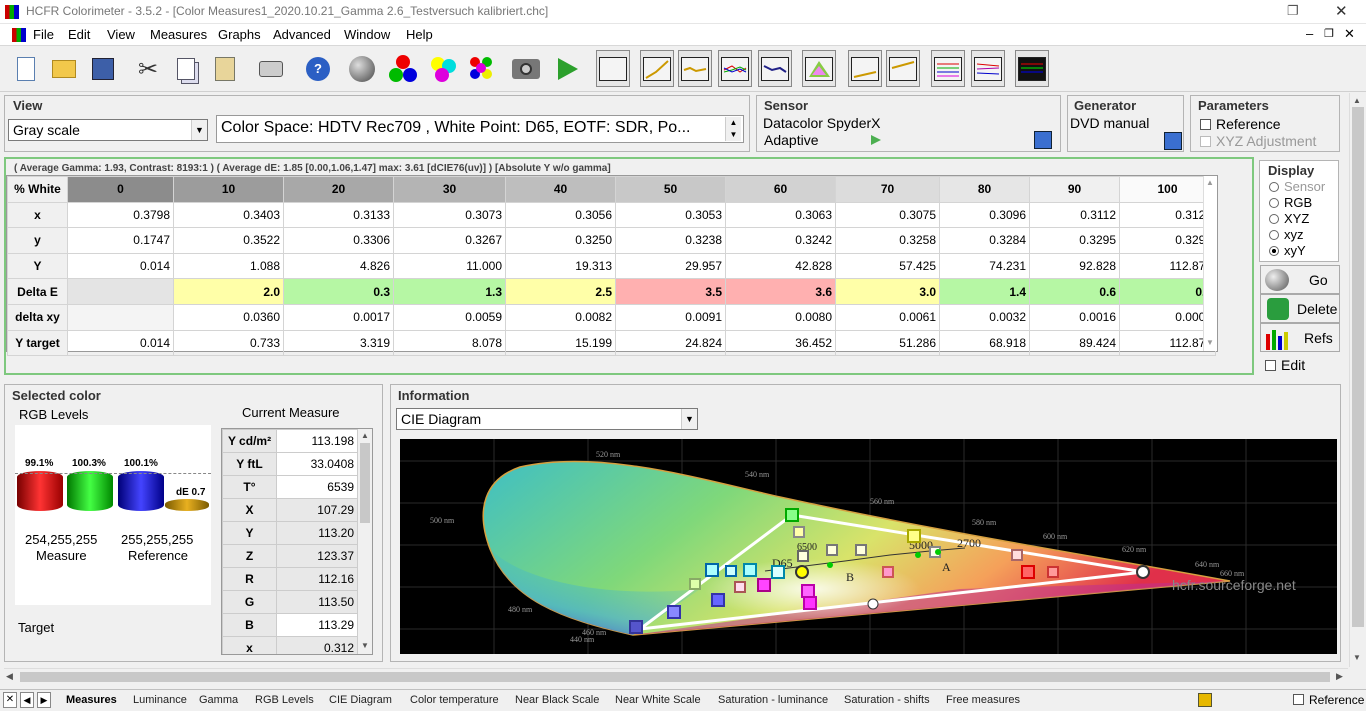 Image resolution: width=1366 pixels, height=711 pixels. Describe the element at coordinates (44, 700) in the screenshot. I see `tab-next-icon: ▶` at that location.